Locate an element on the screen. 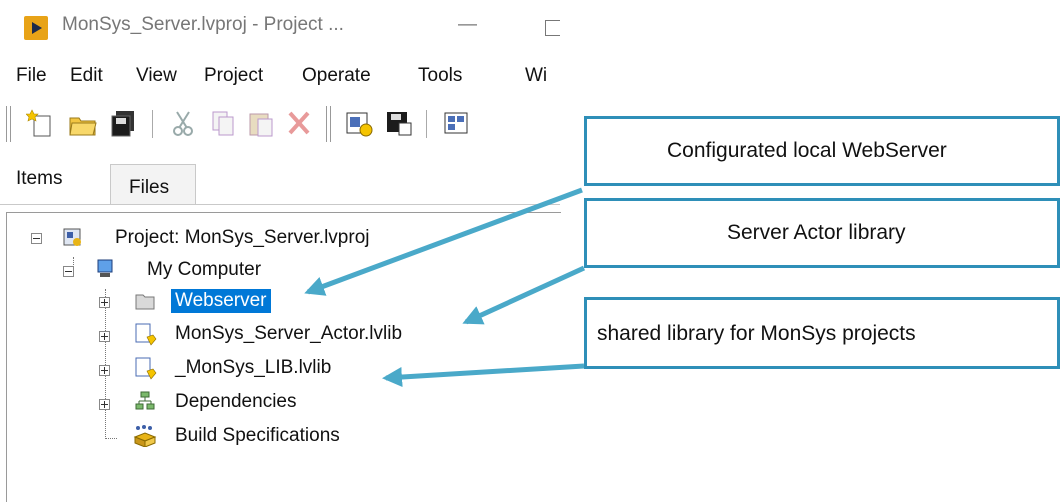 The width and height of the screenshot is (1062, 502). tree-item-monsys-lib: _MonSys_LIB.lvlib is located at coordinates (253, 368).